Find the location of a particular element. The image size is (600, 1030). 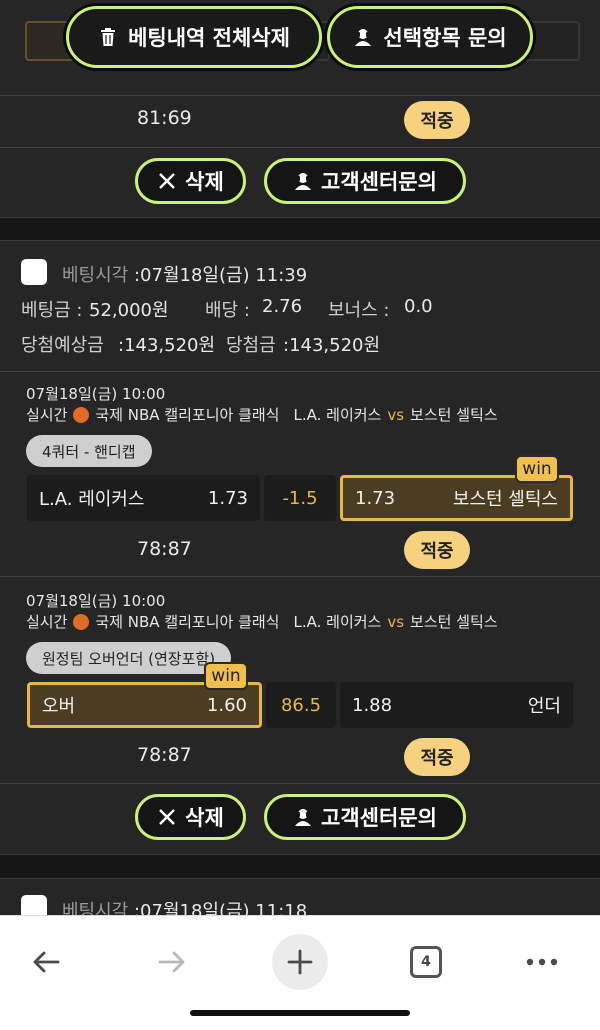

new-tab-button is located at coordinates (300, 962).